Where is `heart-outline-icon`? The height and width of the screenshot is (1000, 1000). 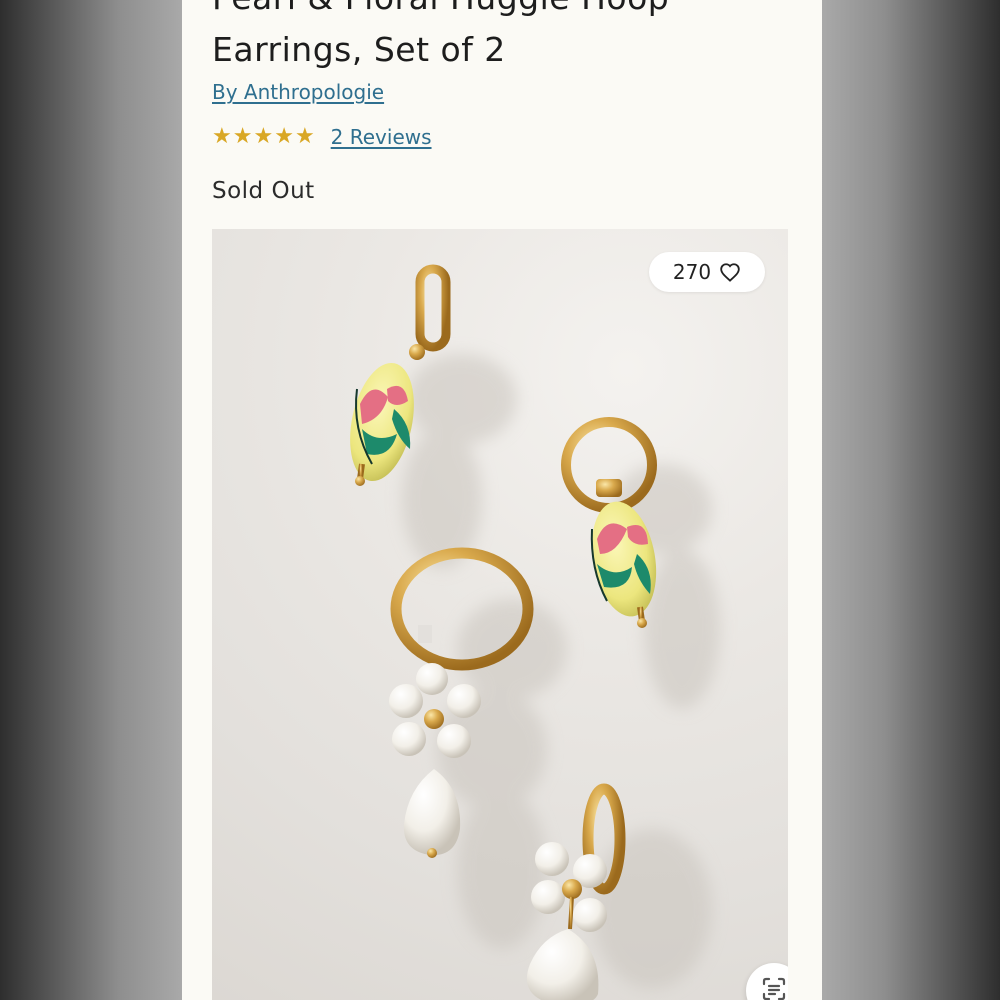
heart-outline-icon is located at coordinates (730, 272).